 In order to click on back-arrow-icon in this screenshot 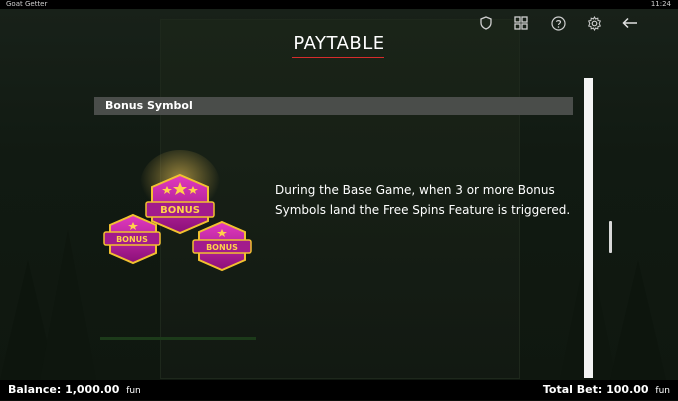, I will do `click(630, 23)`.